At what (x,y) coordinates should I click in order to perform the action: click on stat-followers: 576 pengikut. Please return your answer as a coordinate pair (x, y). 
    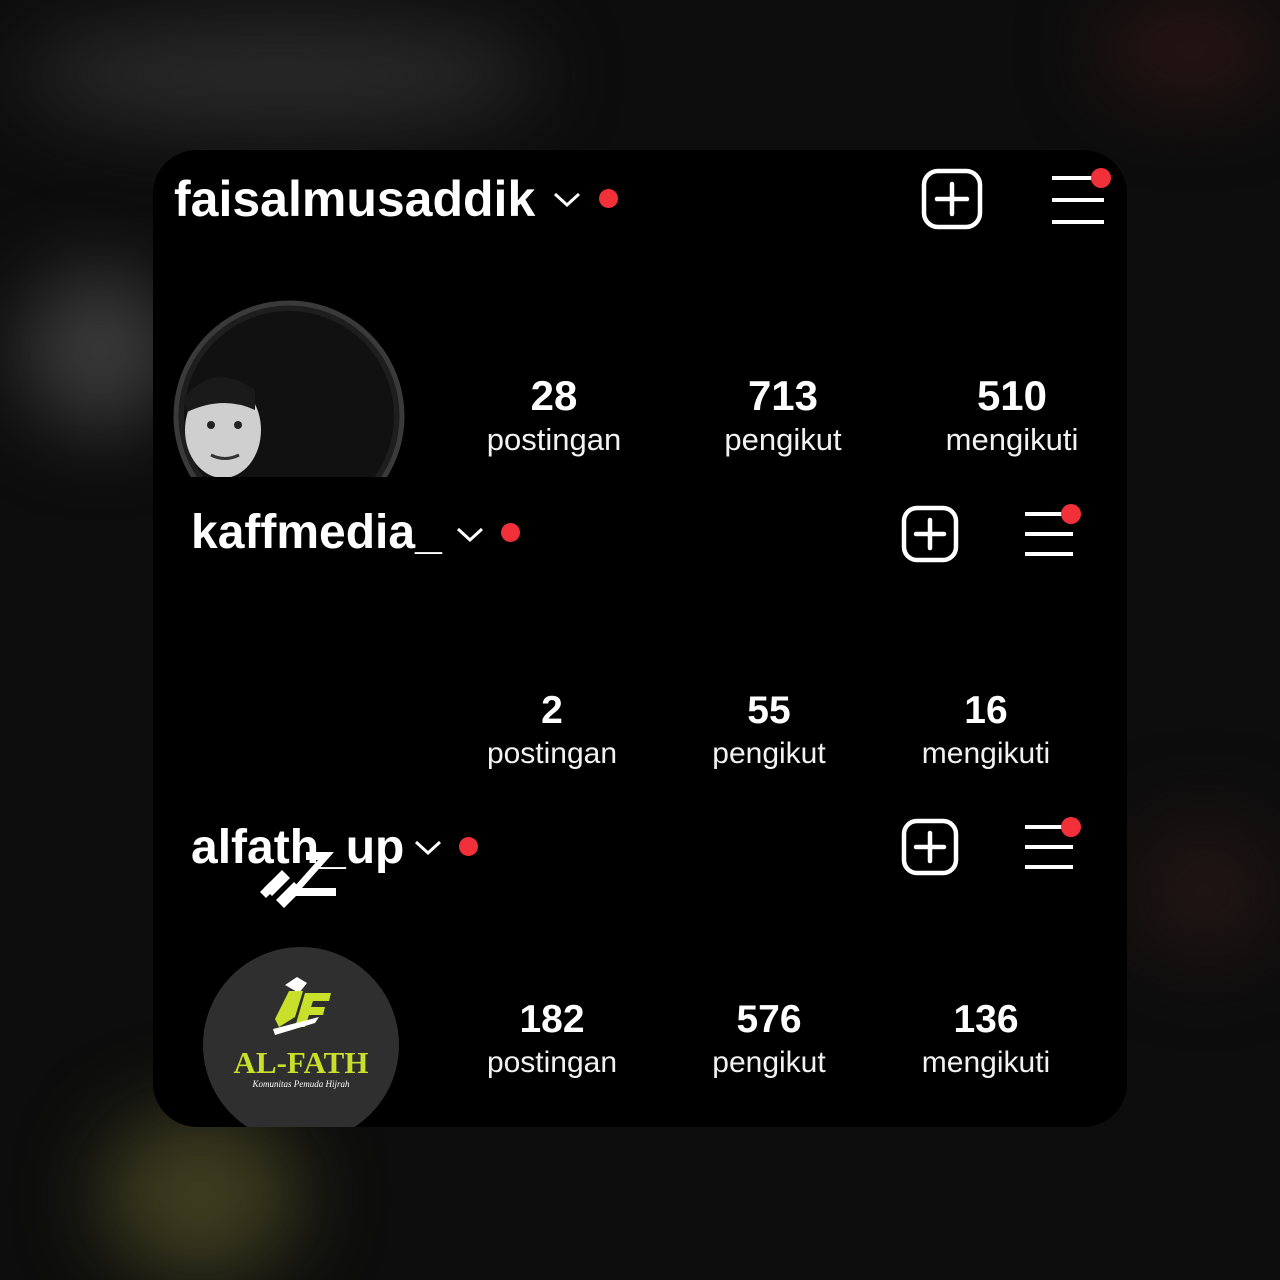
    Looking at the image, I should click on (769, 1039).